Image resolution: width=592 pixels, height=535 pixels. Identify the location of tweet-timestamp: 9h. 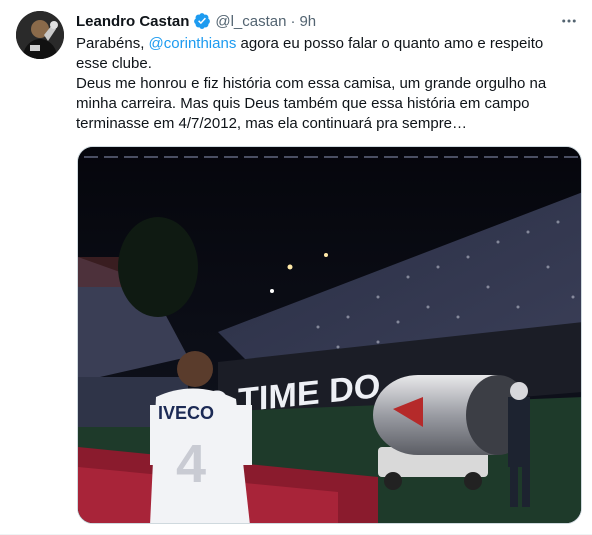
(307, 21).